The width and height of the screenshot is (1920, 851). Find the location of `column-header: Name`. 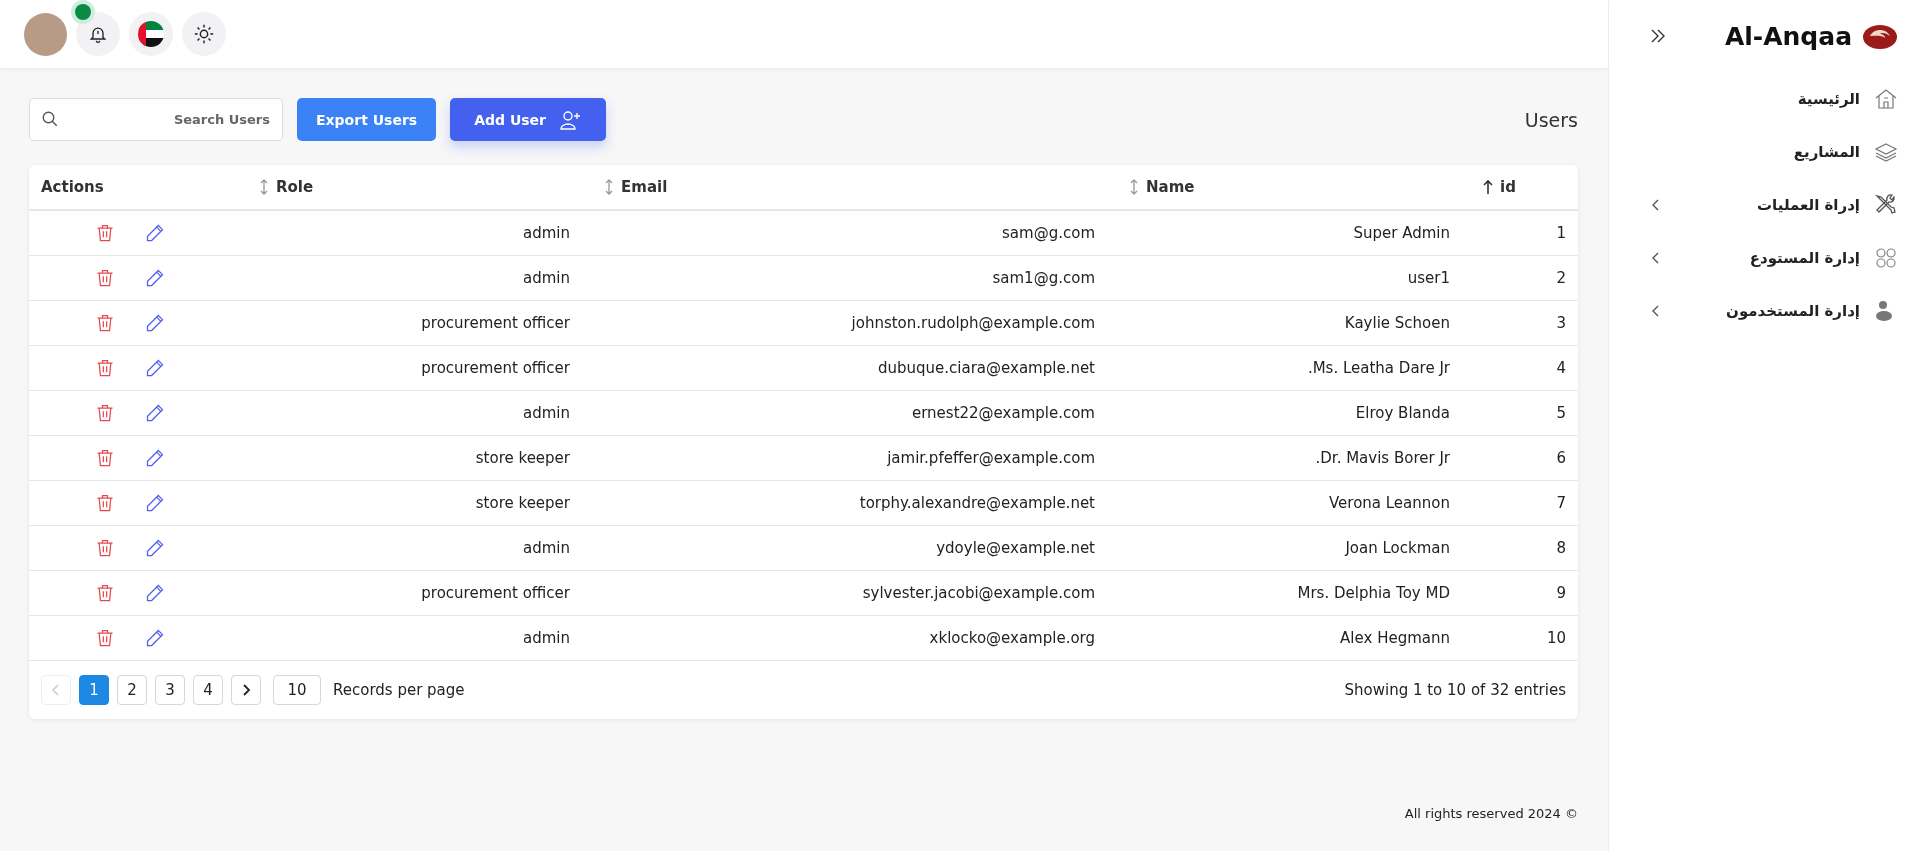

column-header: Name is located at coordinates (1170, 187).